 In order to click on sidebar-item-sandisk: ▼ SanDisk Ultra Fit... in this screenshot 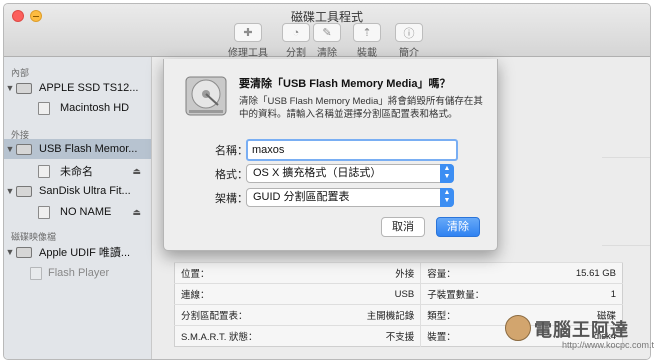, I will do `click(77, 191)`.